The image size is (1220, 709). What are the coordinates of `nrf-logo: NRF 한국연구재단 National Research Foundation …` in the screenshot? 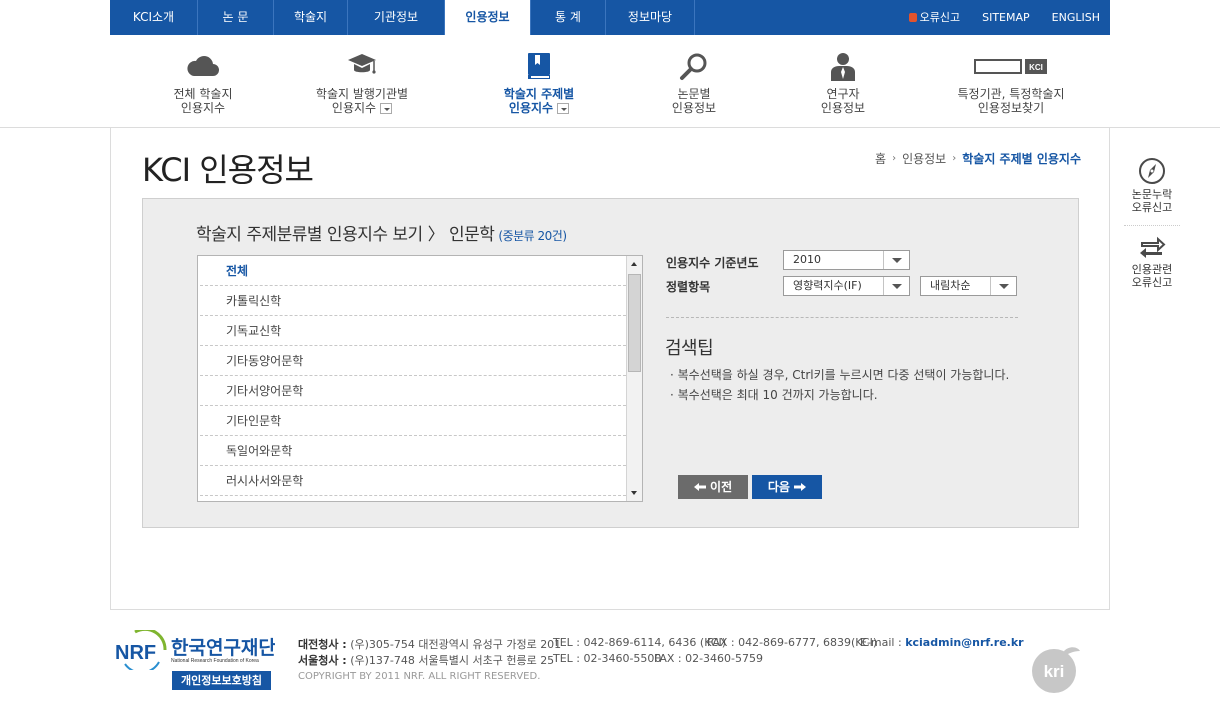 It's located at (195, 650).